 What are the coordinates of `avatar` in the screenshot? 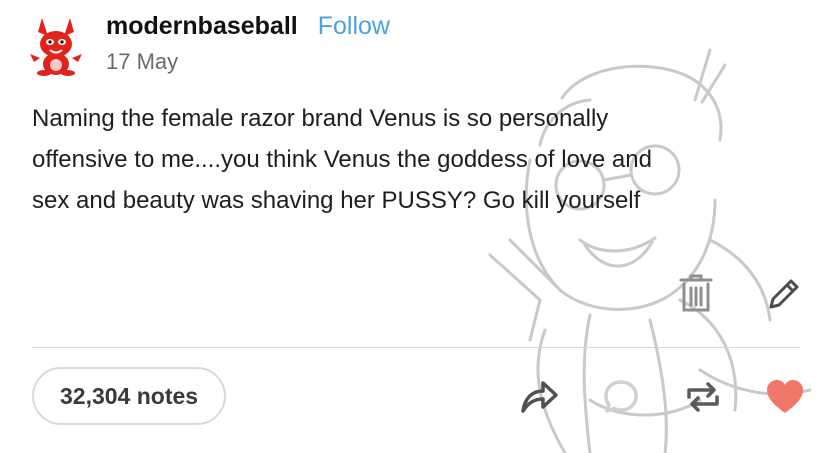 It's located at (56, 46).